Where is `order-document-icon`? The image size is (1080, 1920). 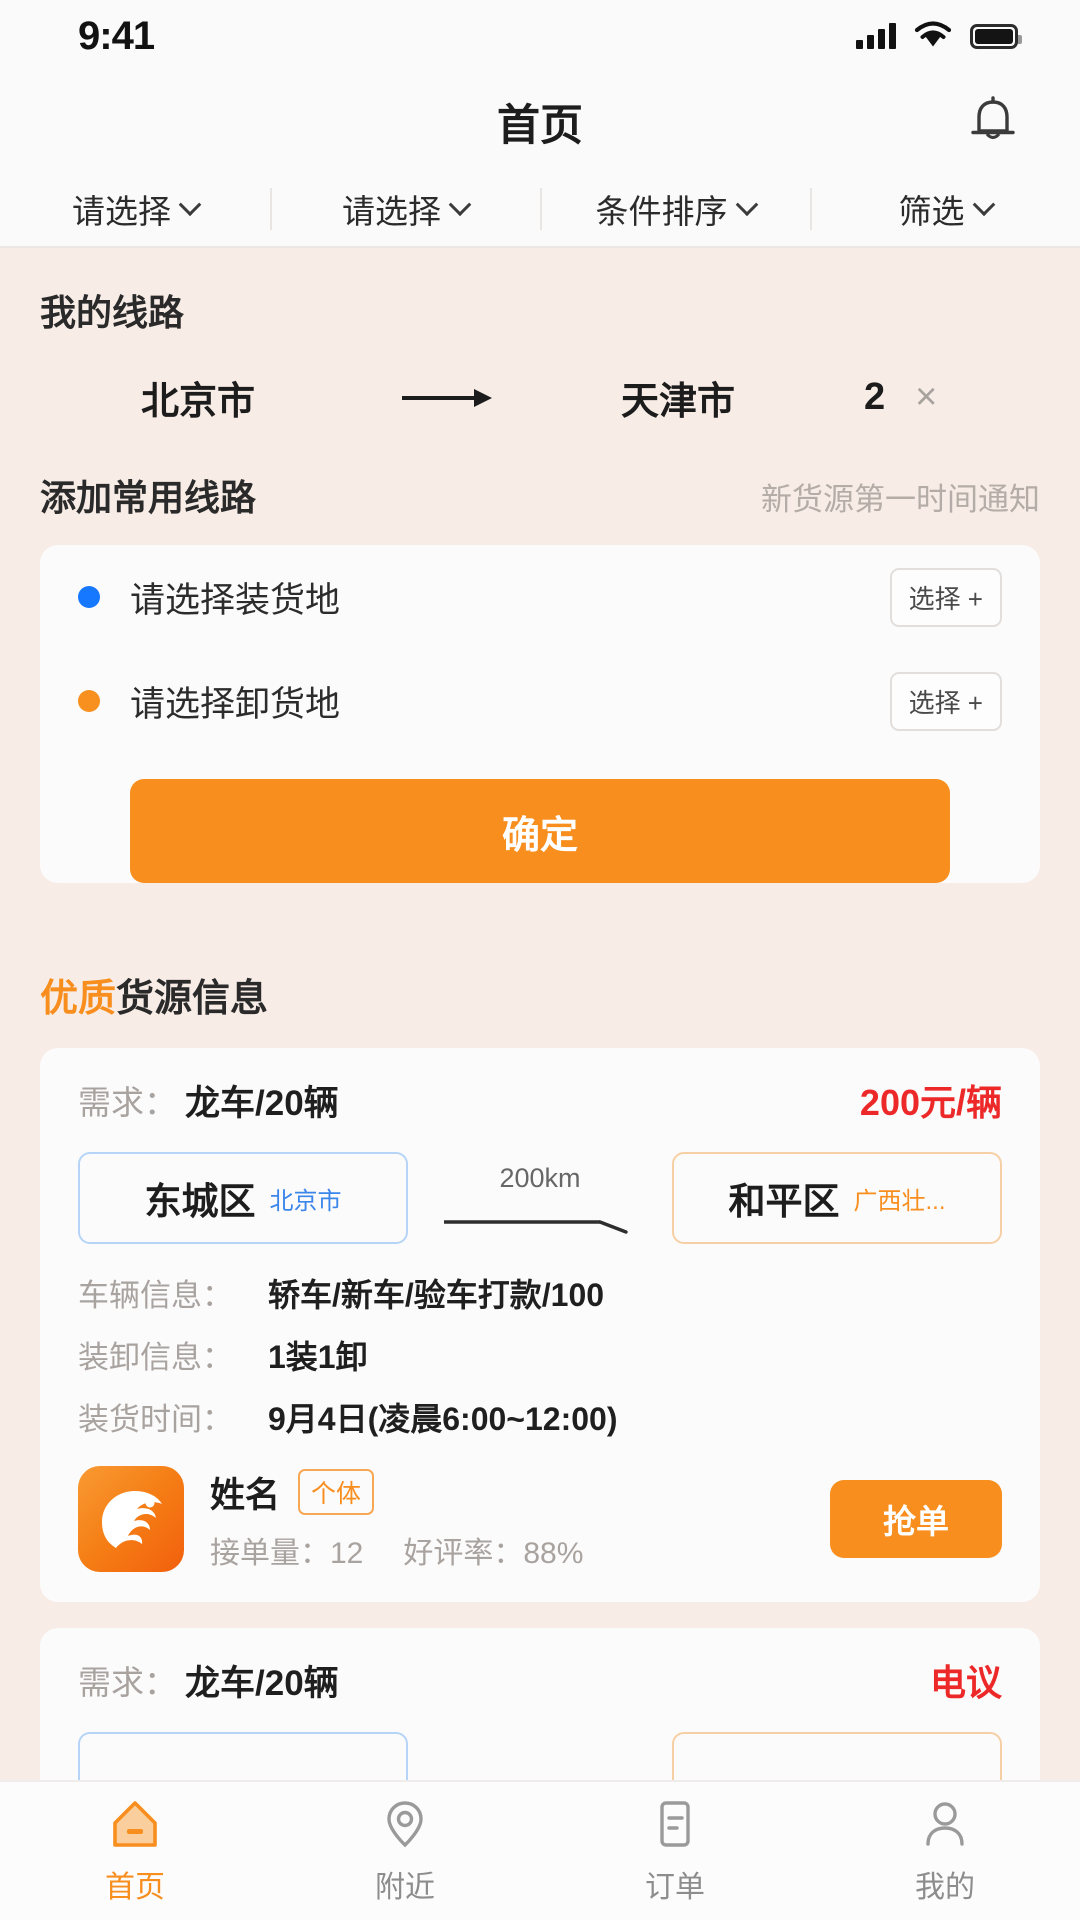
order-document-icon is located at coordinates (675, 1824).